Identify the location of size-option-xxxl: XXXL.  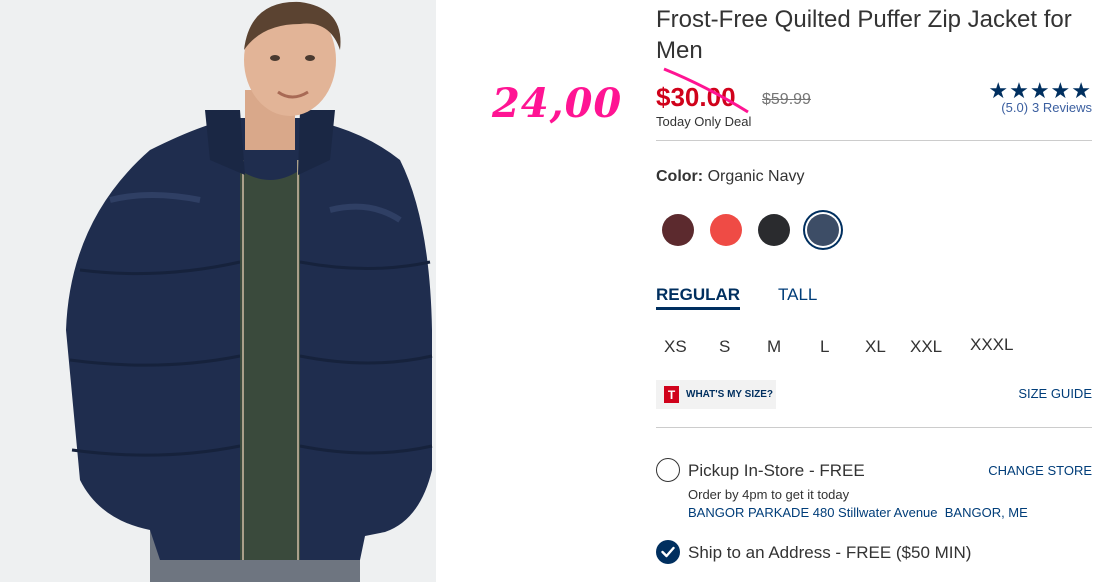
(991, 345).